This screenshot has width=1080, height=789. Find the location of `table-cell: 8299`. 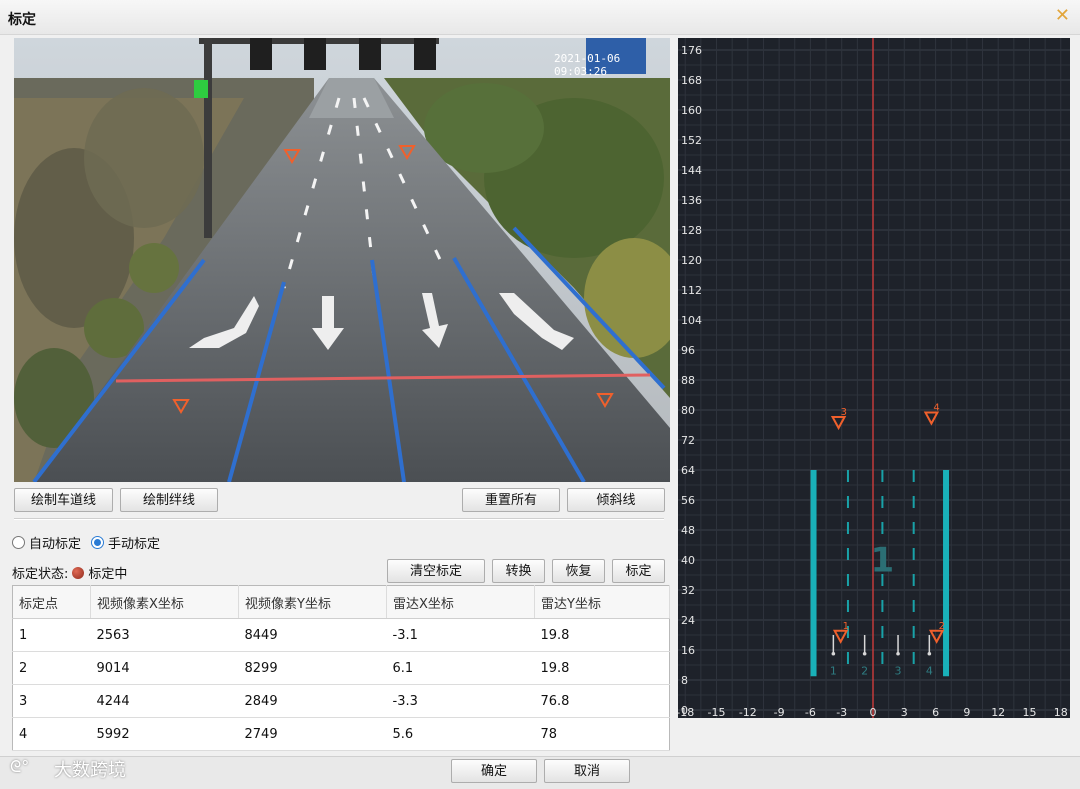

table-cell: 8299 is located at coordinates (312, 668).